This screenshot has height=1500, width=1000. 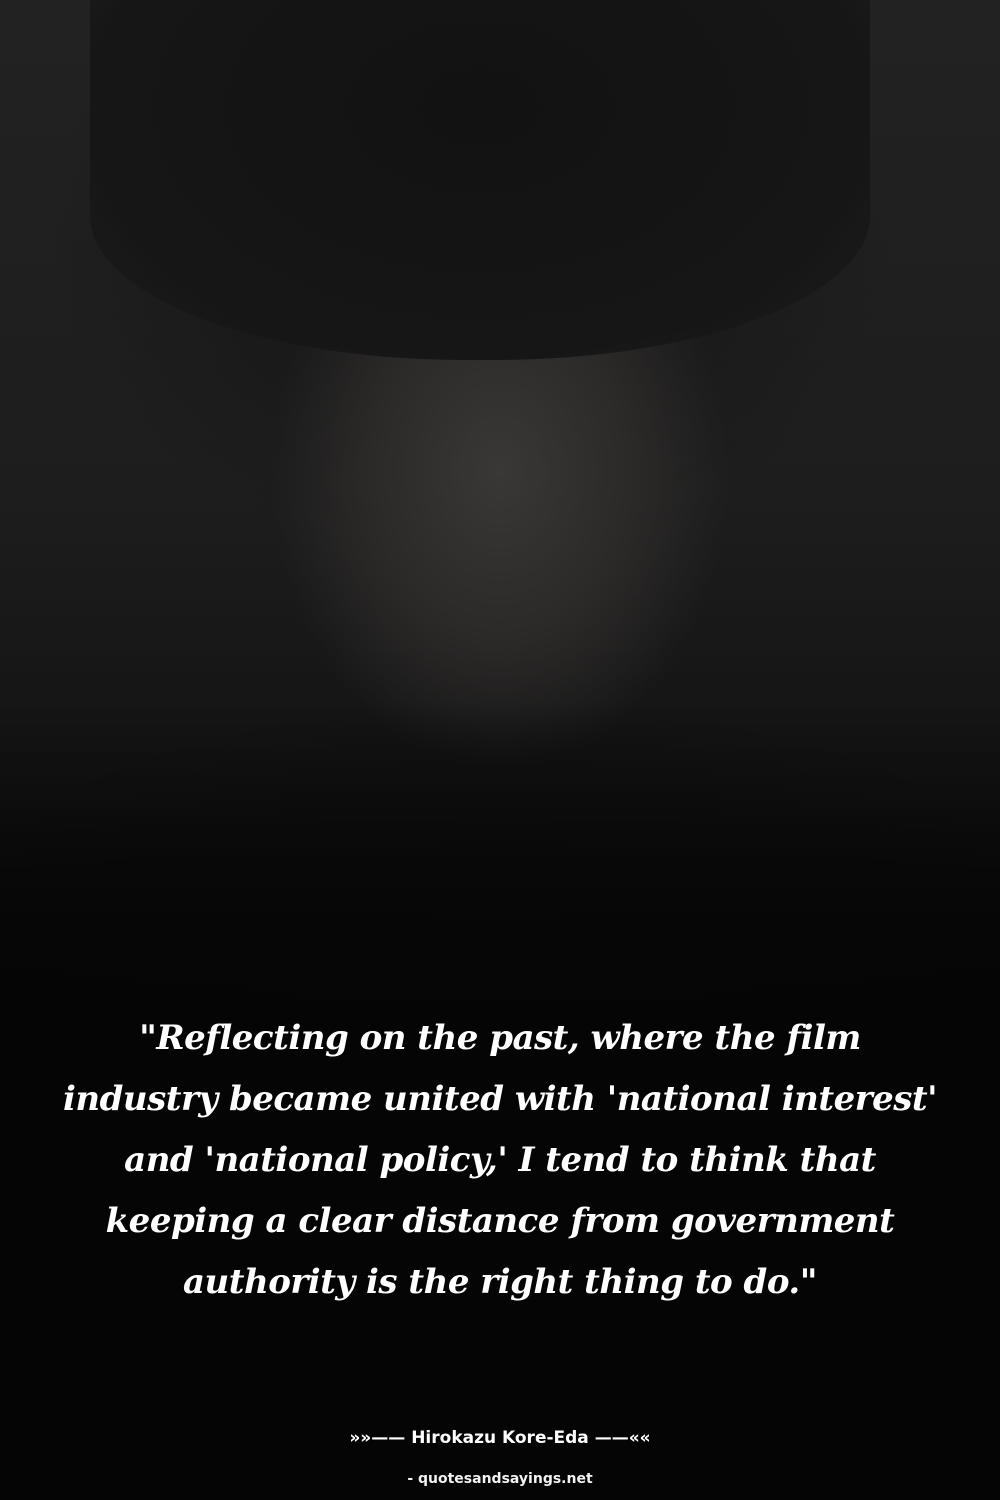 What do you see at coordinates (500, 1479) in the screenshot?
I see `source-watermark: - quotesandsayings.net` at bounding box center [500, 1479].